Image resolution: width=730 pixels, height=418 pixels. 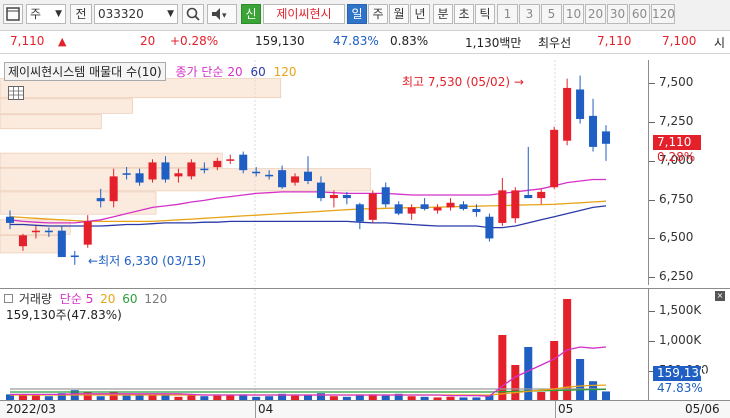 I want to click on period-tab-1: 주, so click(x=378, y=14).